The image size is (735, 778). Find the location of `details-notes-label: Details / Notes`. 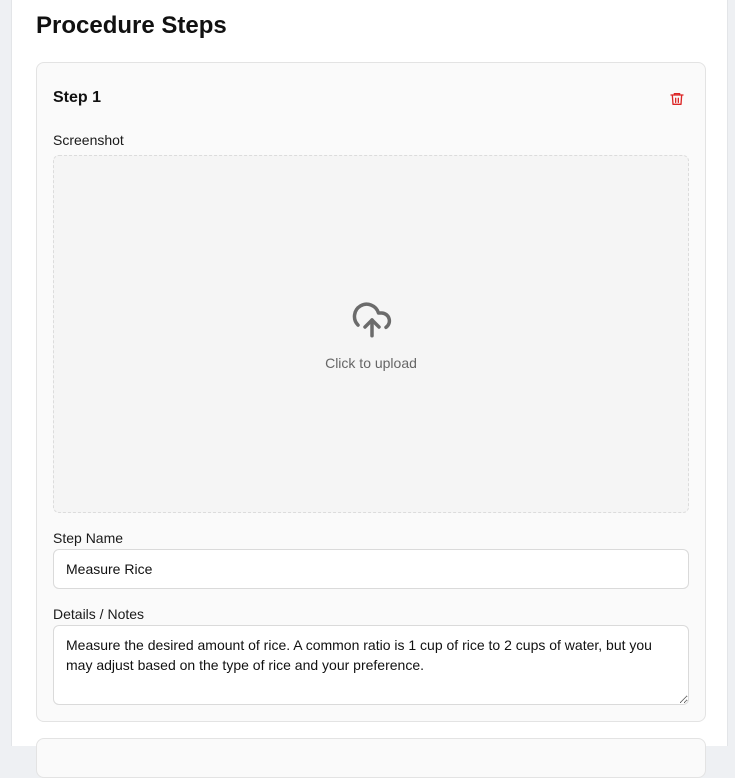

details-notes-label: Details / Notes is located at coordinates (99, 614).